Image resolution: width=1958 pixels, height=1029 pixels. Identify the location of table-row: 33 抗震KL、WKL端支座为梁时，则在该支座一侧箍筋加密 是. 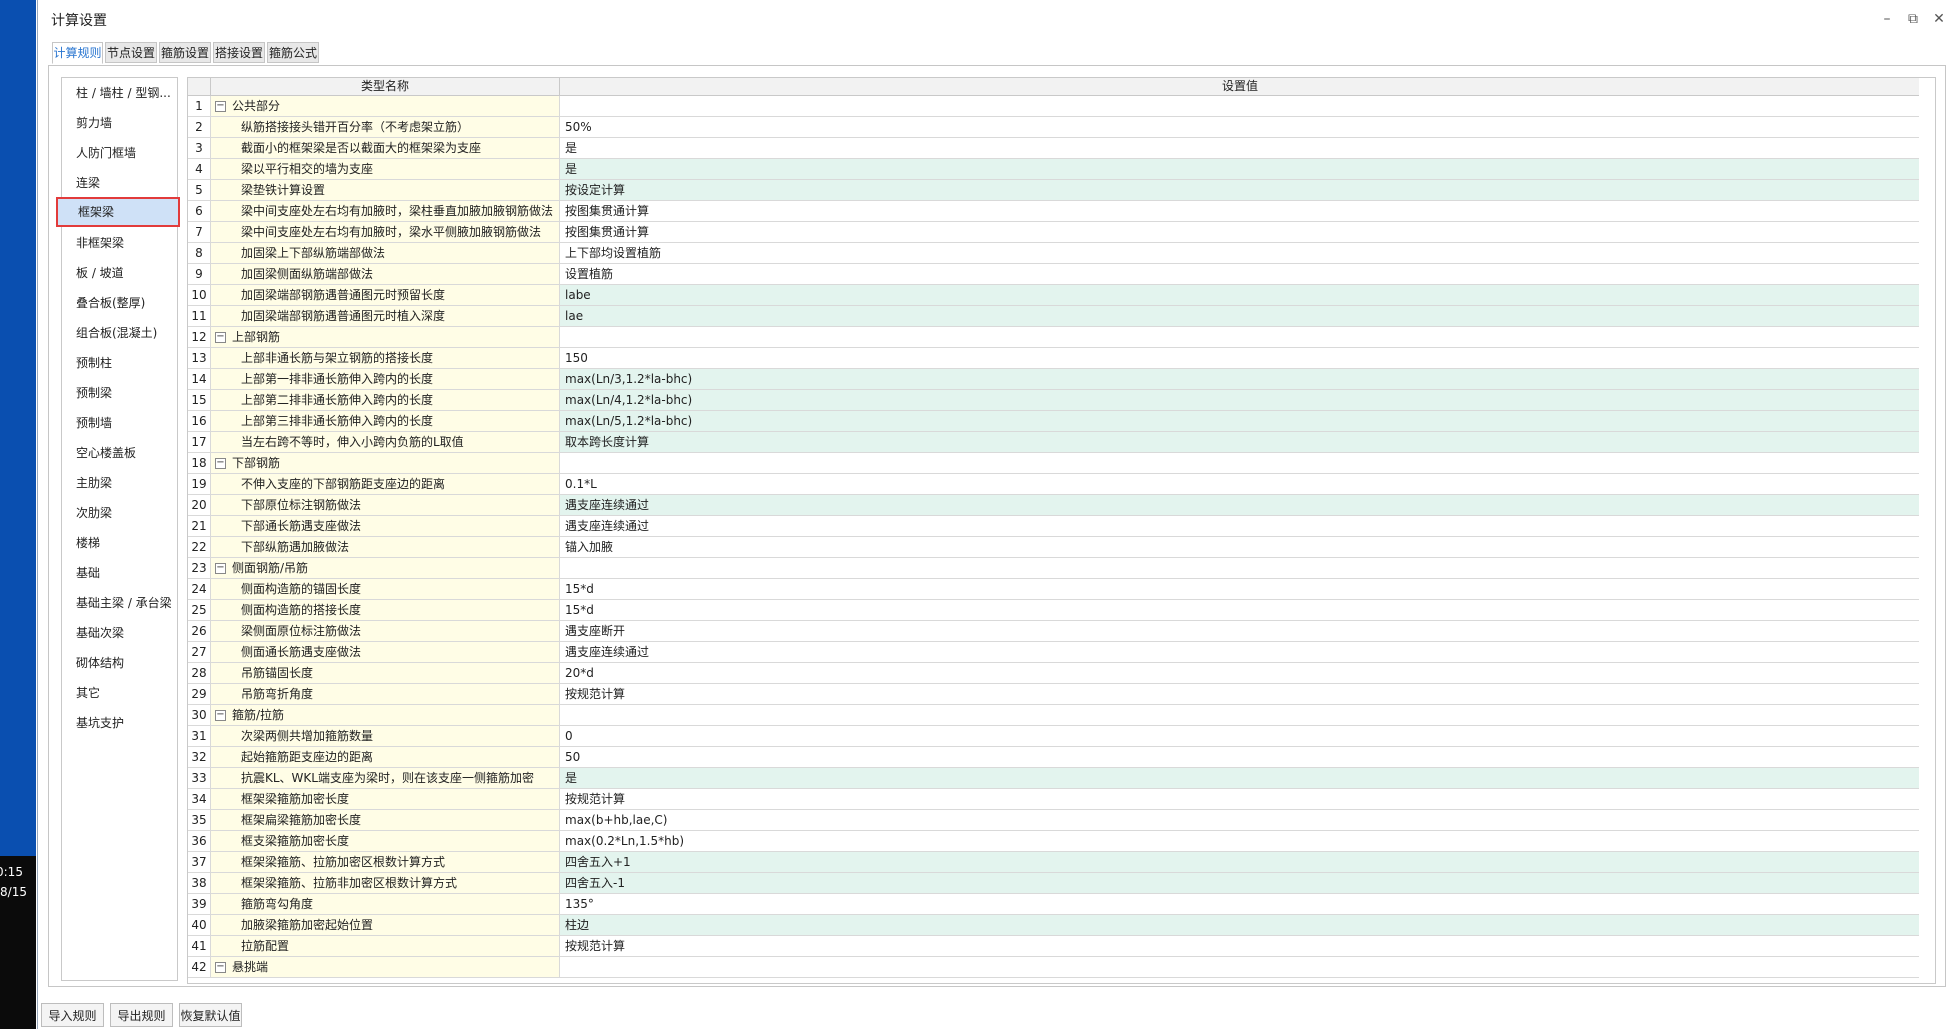
(1054, 778).